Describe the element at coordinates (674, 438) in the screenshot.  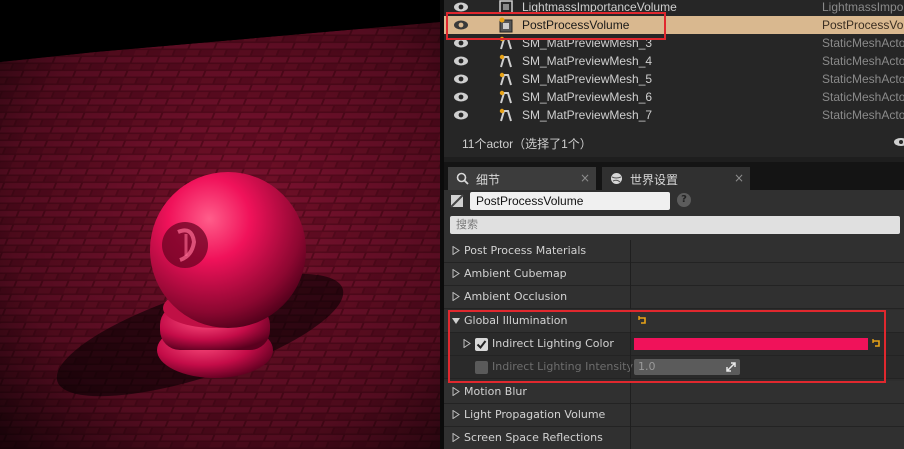
I see `category-screen-space-reflections: Screen Space Reflections` at that location.